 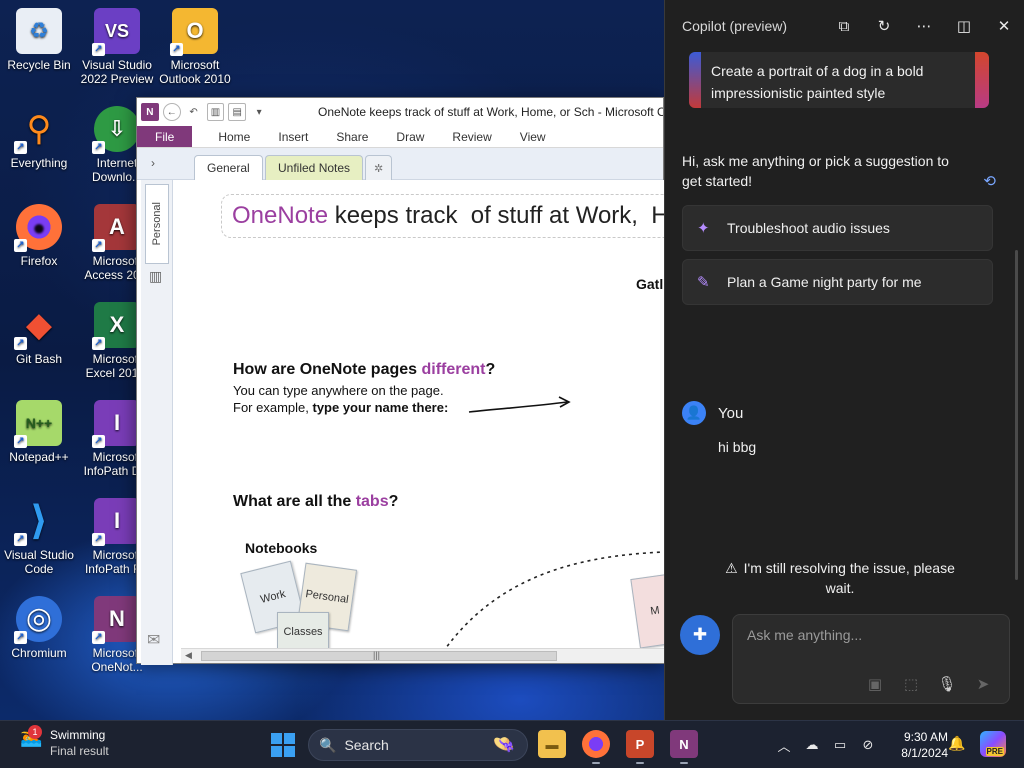 What do you see at coordinates (379, 167) in the screenshot?
I see `create-section-button: ✲` at bounding box center [379, 167].